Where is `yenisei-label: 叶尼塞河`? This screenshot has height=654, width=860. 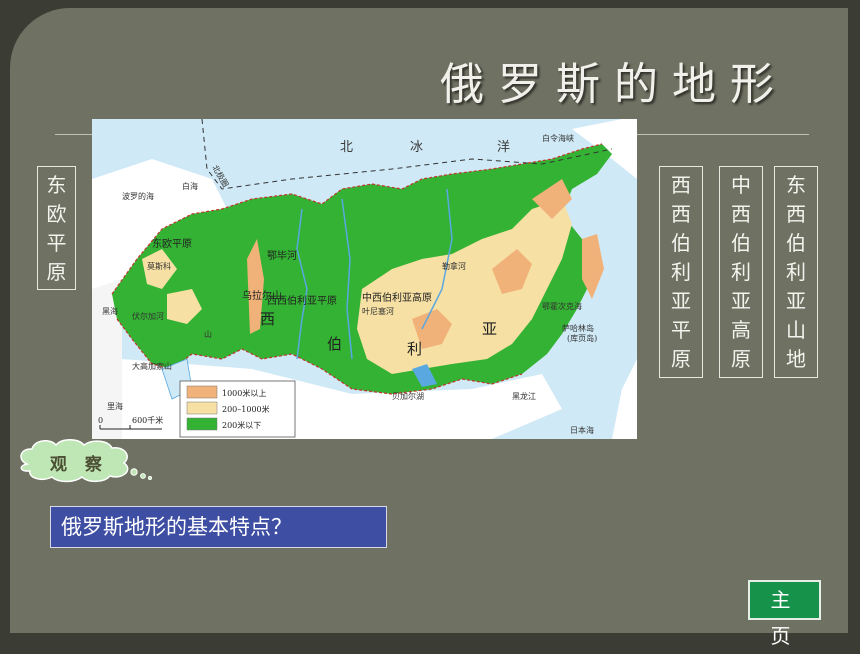 yenisei-label: 叶尼塞河 is located at coordinates (378, 311).